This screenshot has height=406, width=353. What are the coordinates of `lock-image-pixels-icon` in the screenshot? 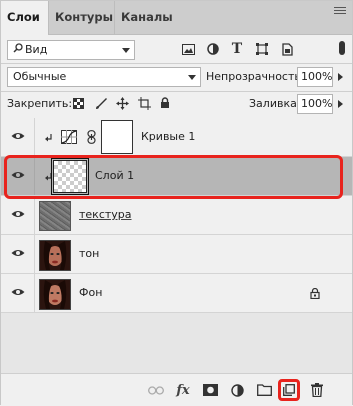 It's located at (101, 103).